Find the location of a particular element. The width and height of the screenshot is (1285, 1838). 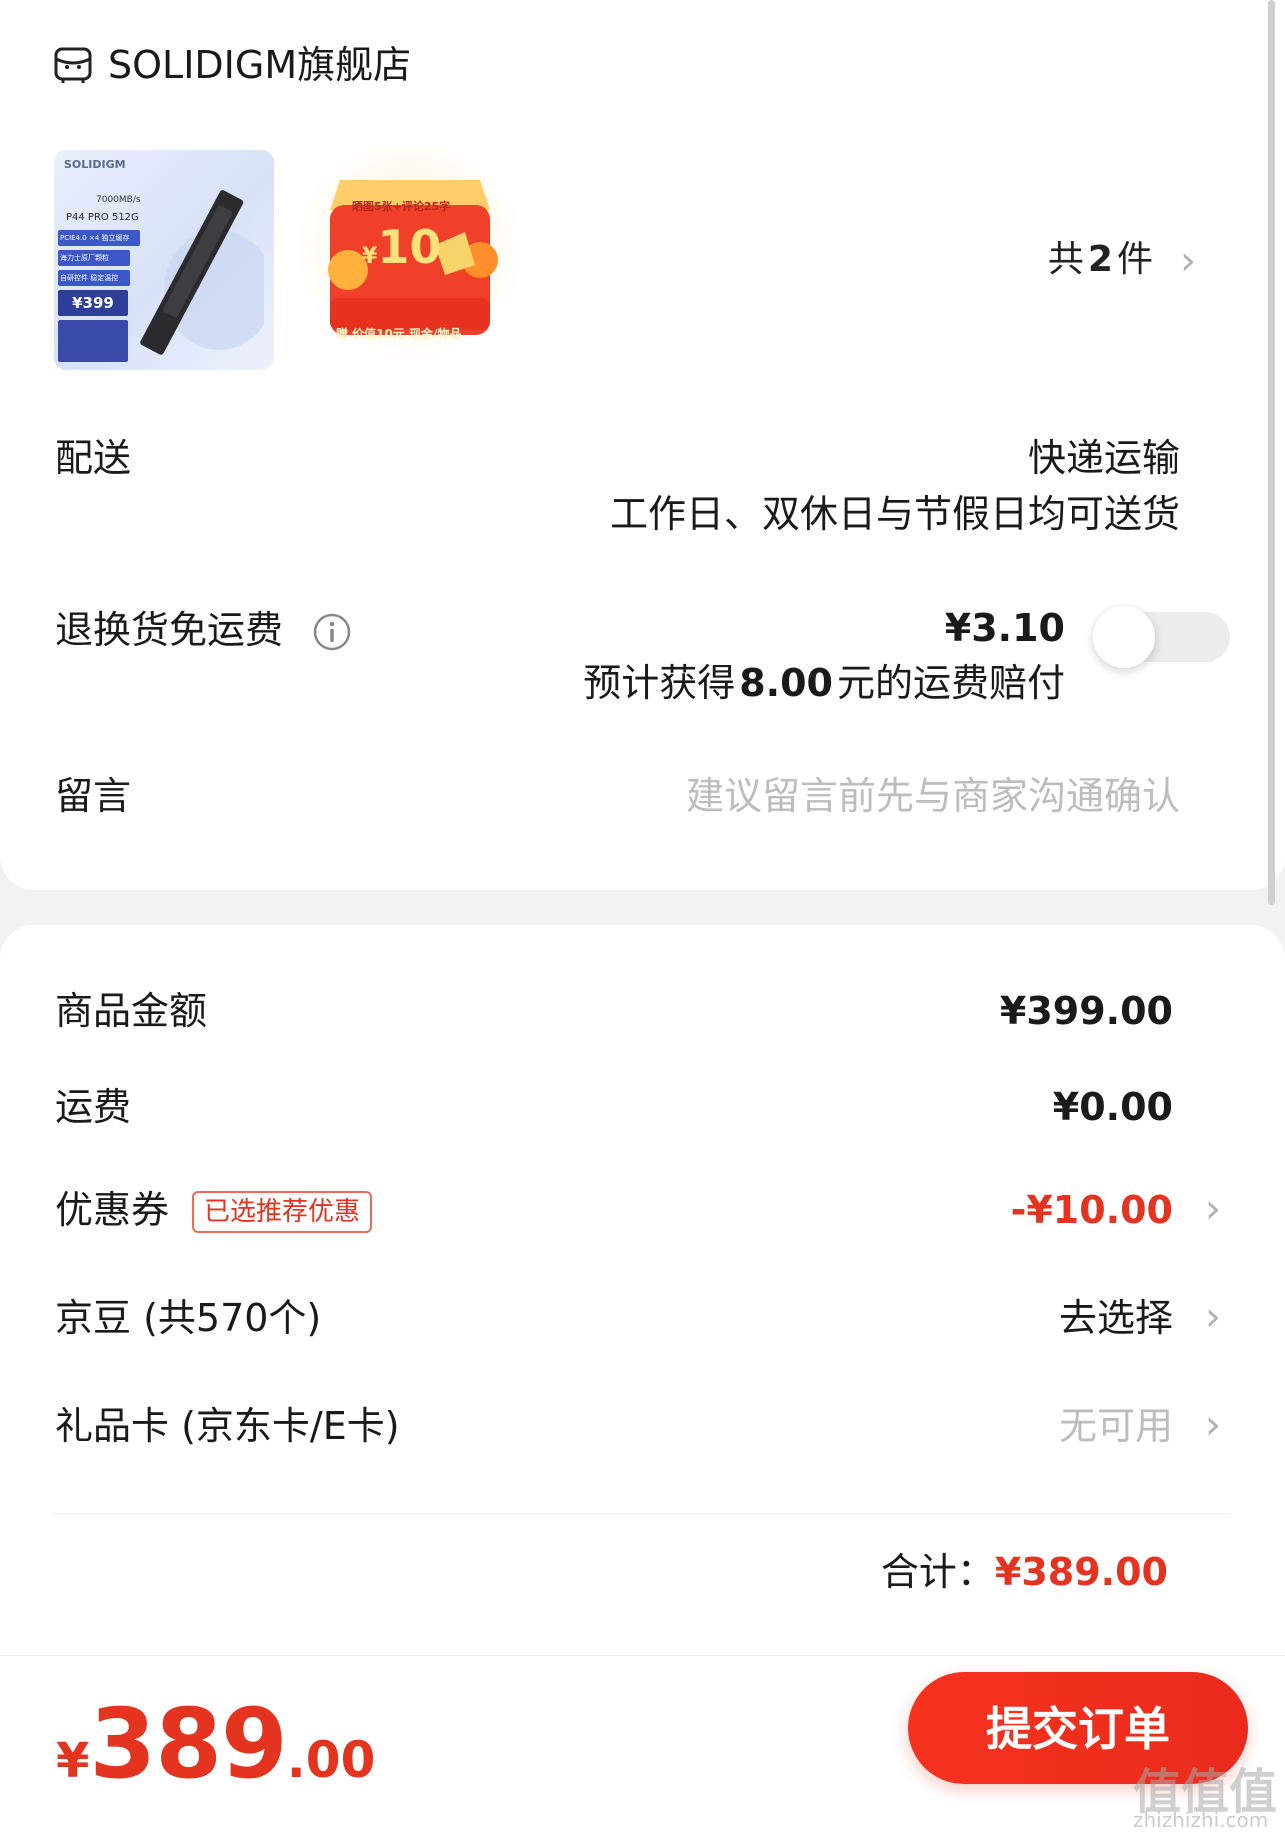

store-icon is located at coordinates (73, 65).